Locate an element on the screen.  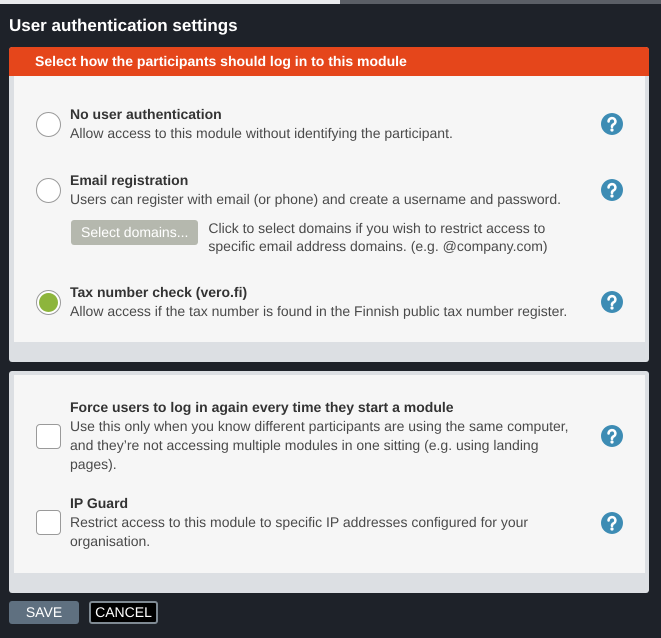
save-button: SAVE is located at coordinates (44, 612).